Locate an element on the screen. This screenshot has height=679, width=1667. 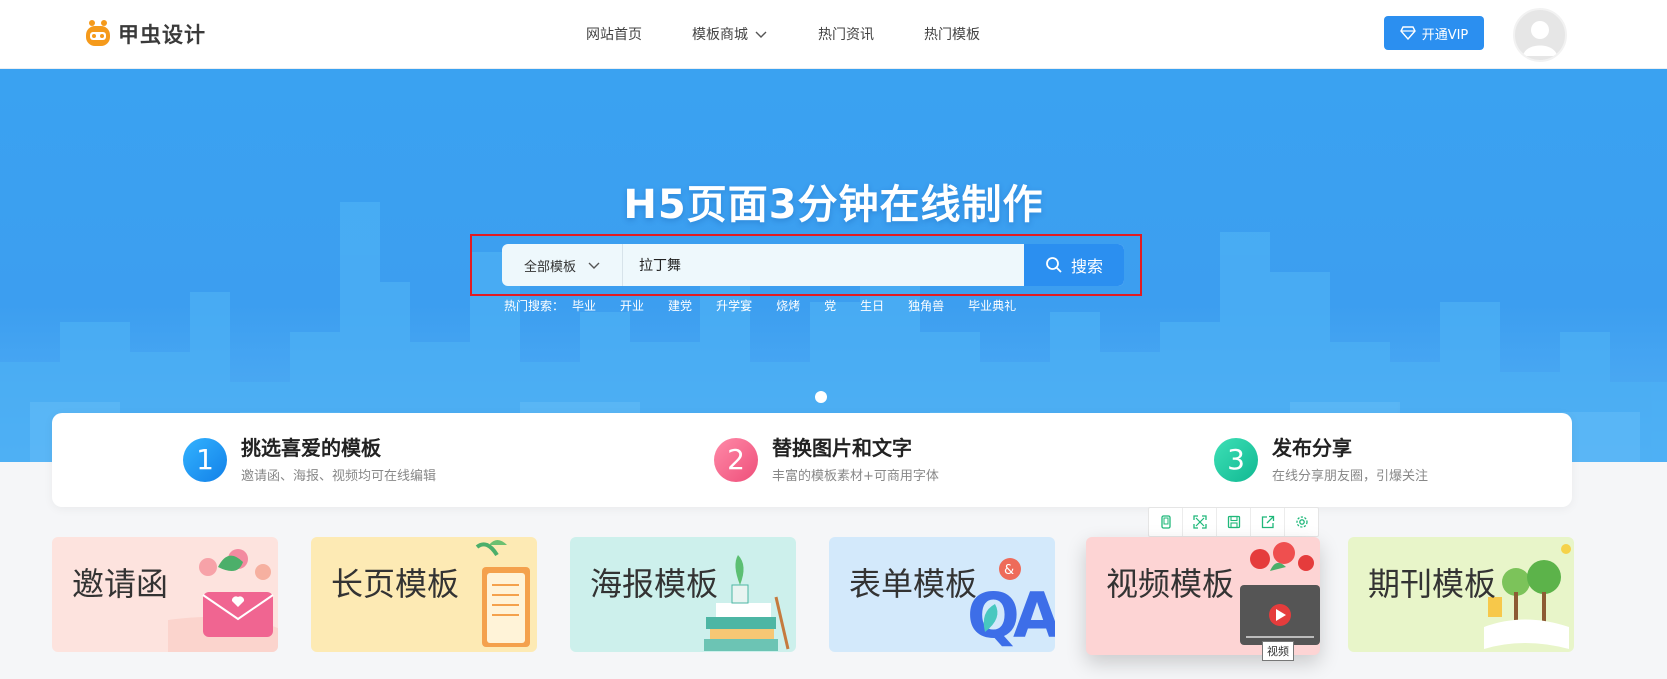
nav-item-hot-news: 热门资讯 is located at coordinates (846, 34).